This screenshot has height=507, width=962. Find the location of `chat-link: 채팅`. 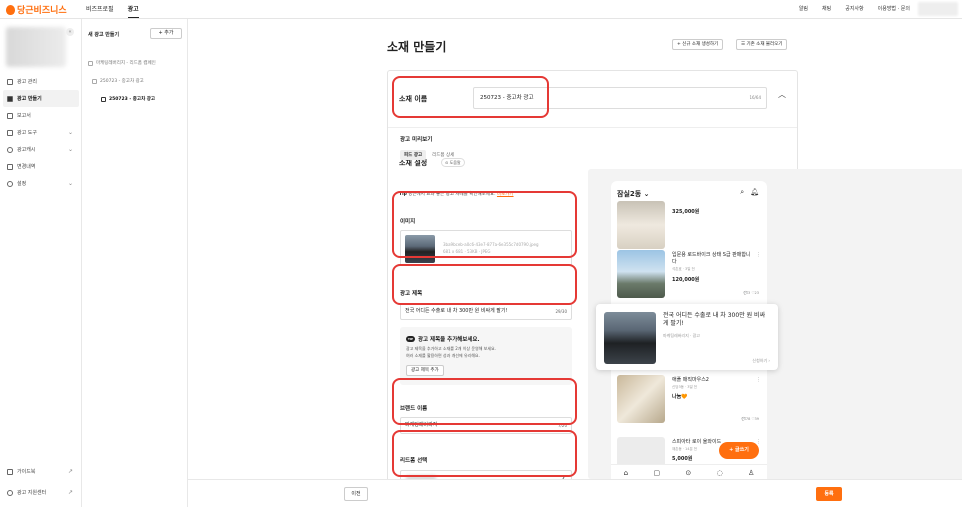

chat-link: 채팅 is located at coordinates (826, 8).